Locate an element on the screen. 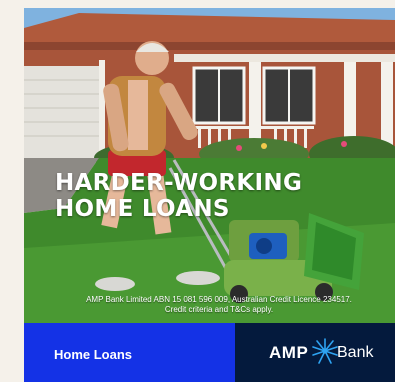  headline-line-2: HOME LOANS is located at coordinates (142, 209).